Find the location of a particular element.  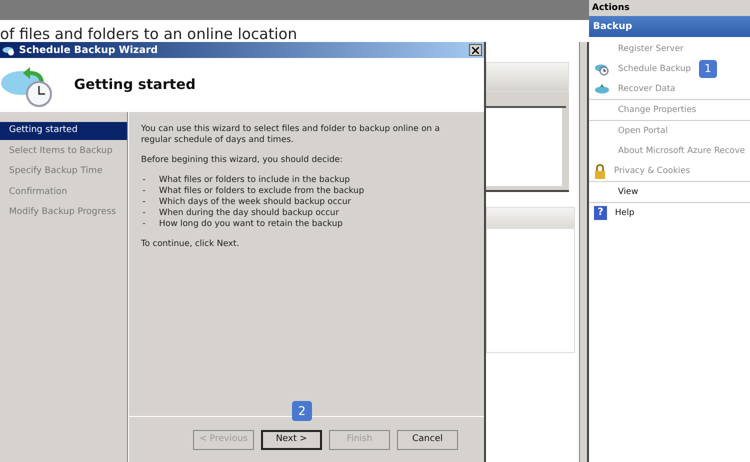

action-item: Help is located at coordinates (624, 213).